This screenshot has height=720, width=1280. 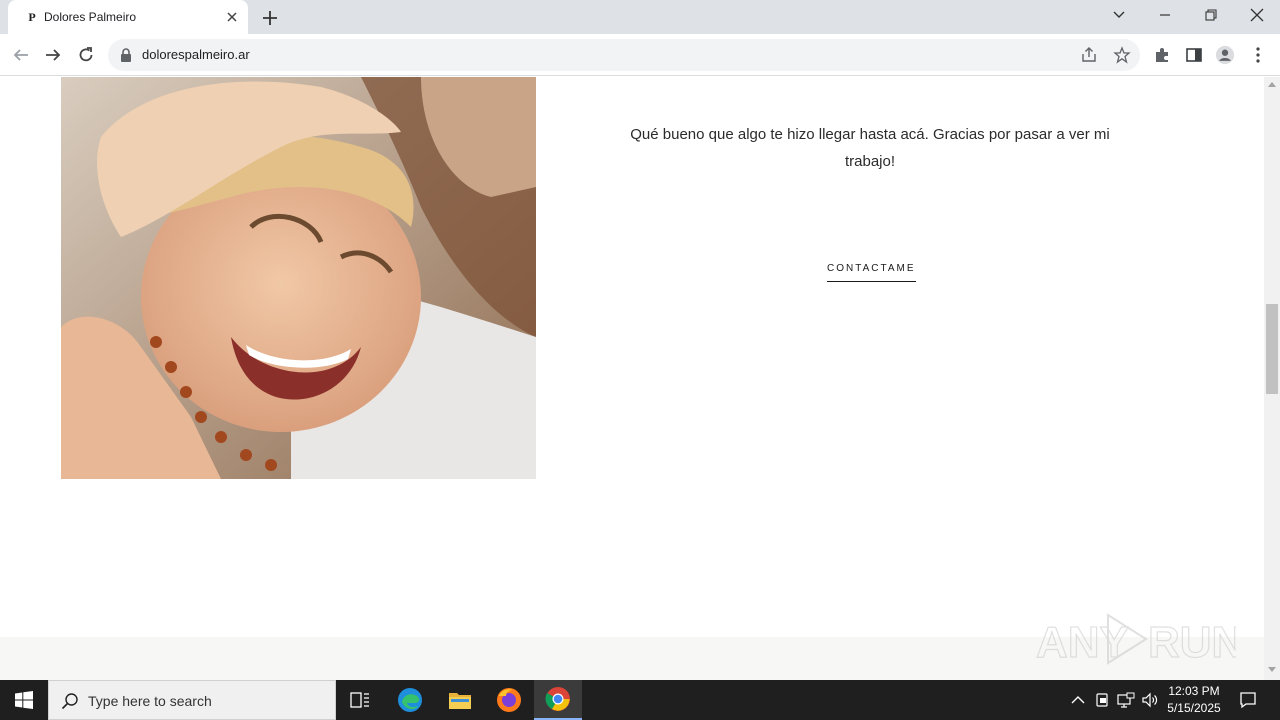 What do you see at coordinates (1119, 15) in the screenshot?
I see `tab-search-chevron-icon` at bounding box center [1119, 15].